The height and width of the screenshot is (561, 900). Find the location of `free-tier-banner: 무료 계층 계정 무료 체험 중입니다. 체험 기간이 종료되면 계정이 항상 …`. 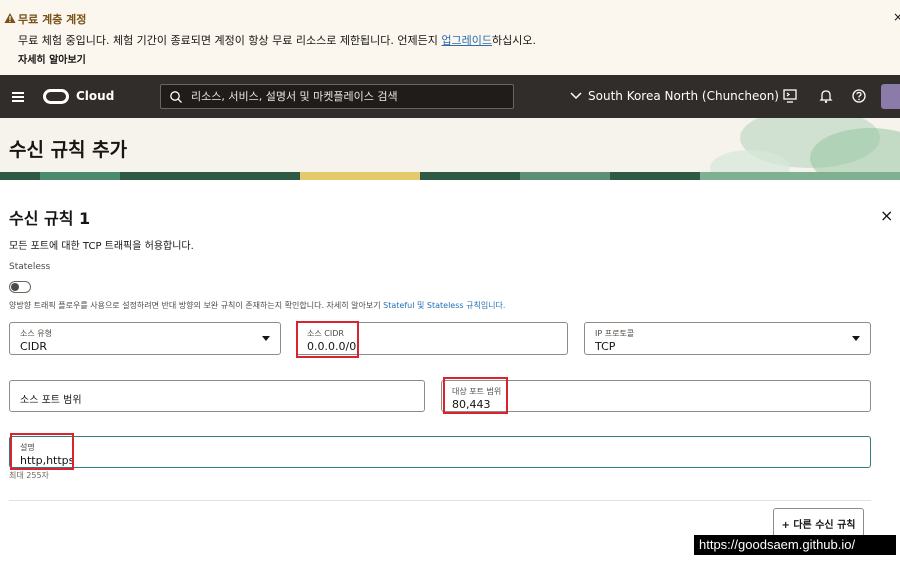

free-tier-banner: 무료 계층 계정 무료 체험 중입니다. 체험 기간이 종료되면 계정이 항상 … is located at coordinates (450, 37).